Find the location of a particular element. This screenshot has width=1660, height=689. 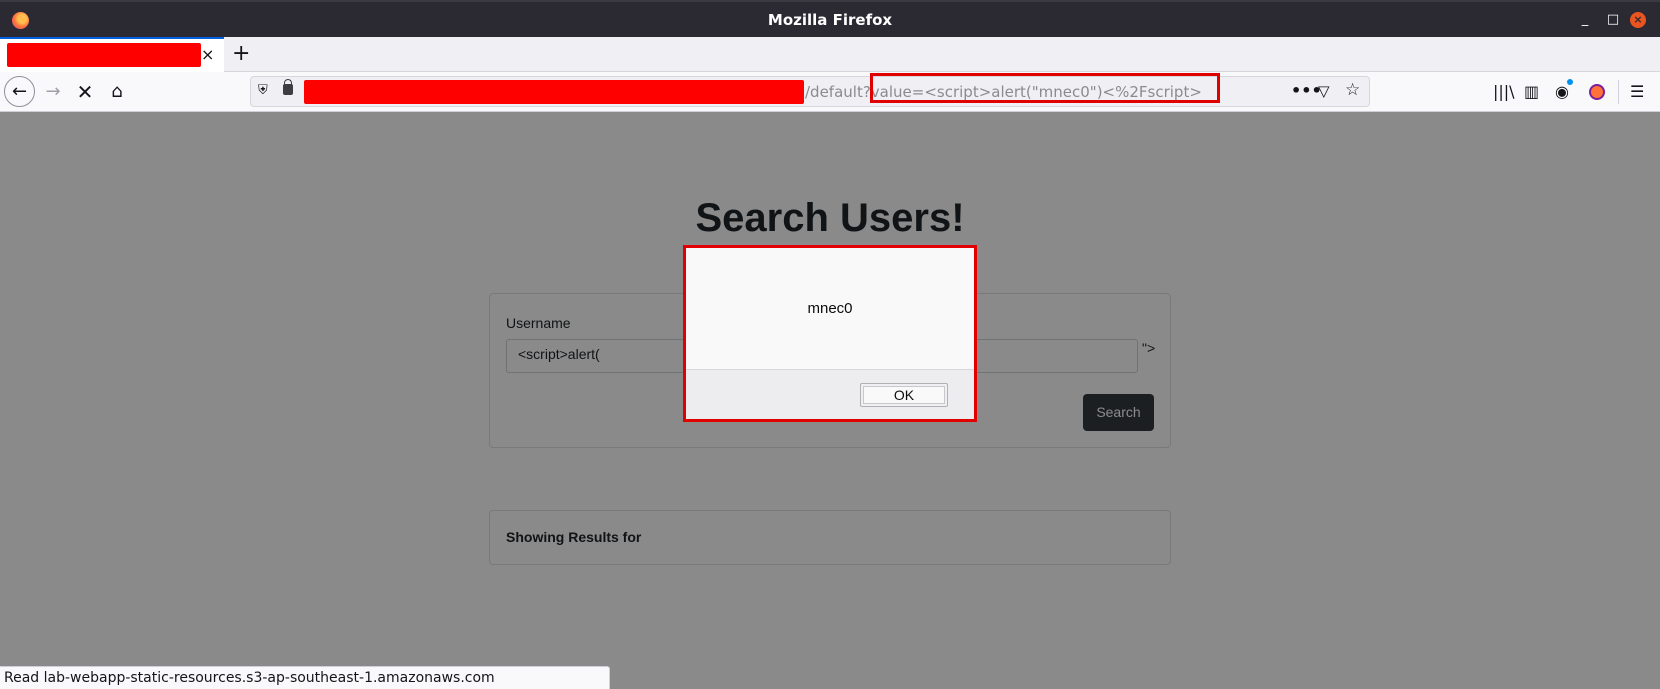

tab-active: × is located at coordinates (112, 54).